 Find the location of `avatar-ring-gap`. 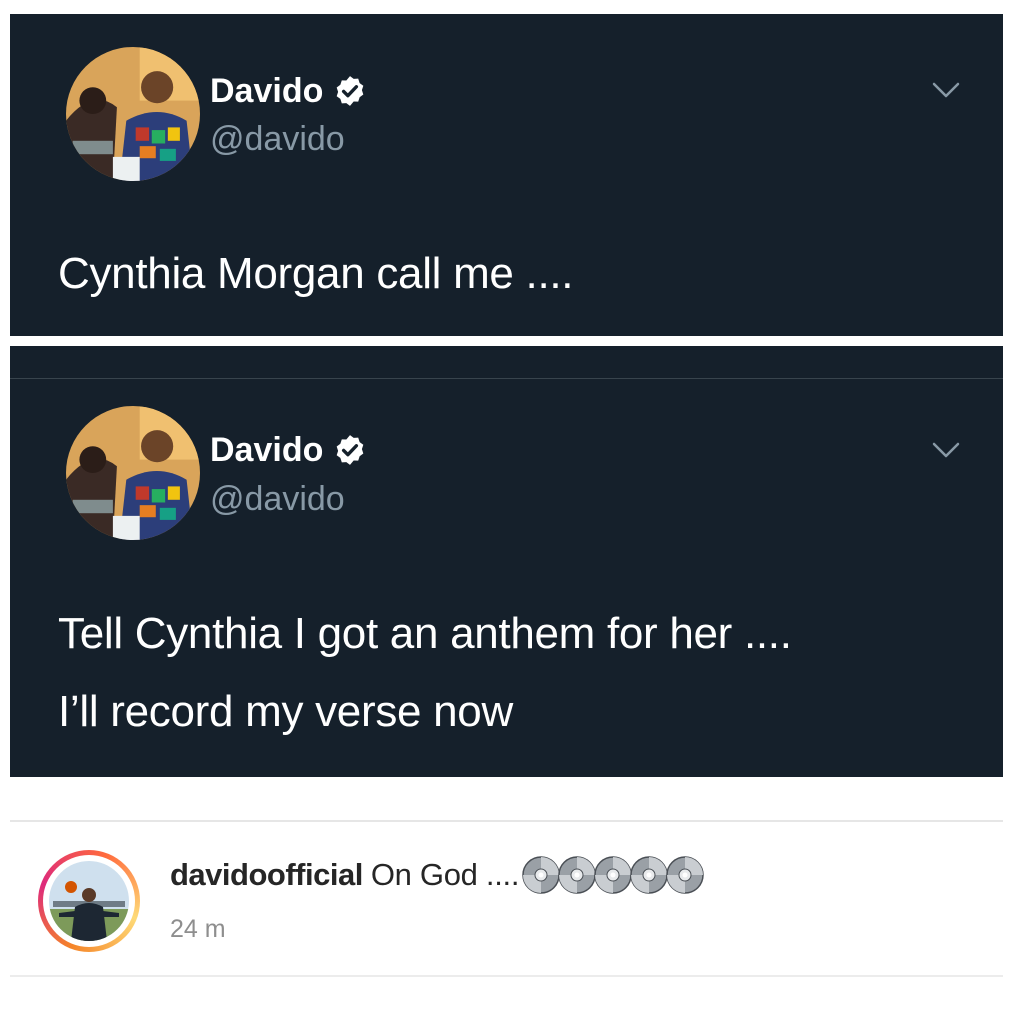

avatar-ring-gap is located at coordinates (89, 901).